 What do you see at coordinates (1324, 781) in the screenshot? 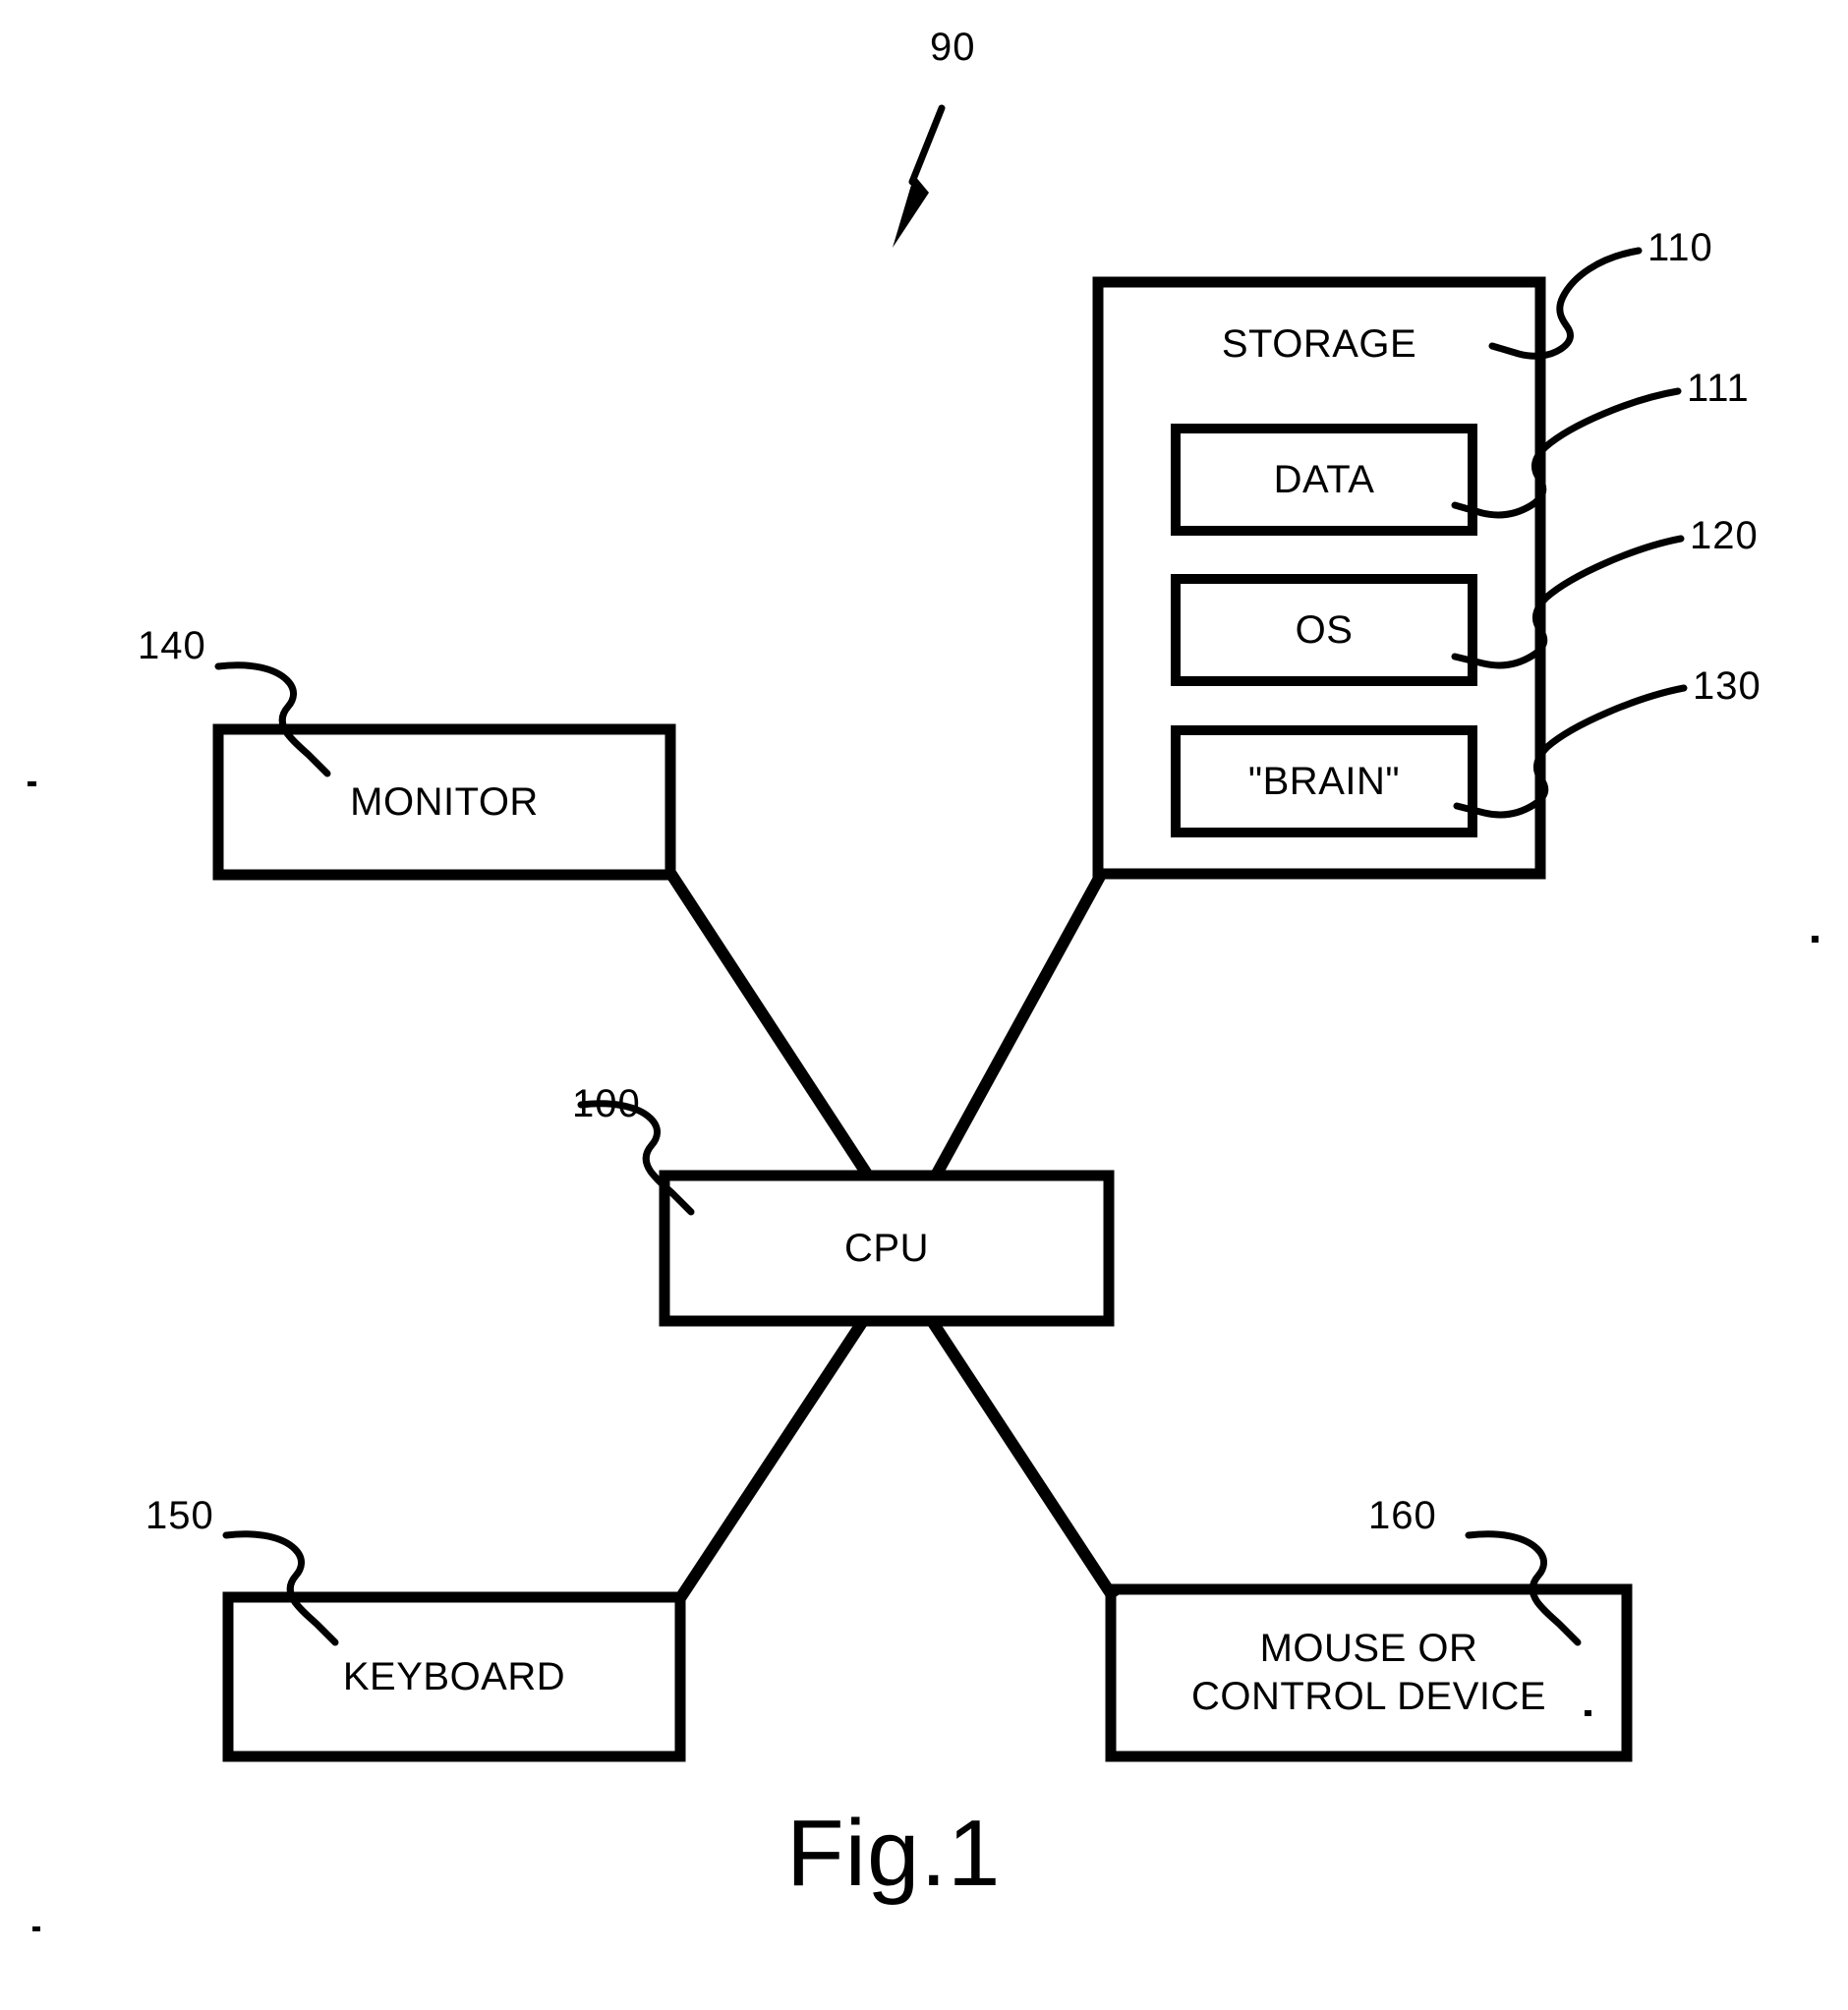
I see `brain-box-outline` at bounding box center [1324, 781].